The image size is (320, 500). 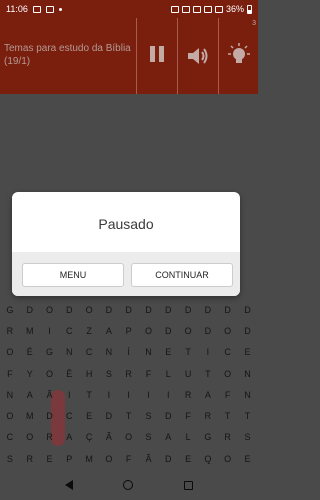 What do you see at coordinates (188, 485) in the screenshot?
I see `recents-icon` at bounding box center [188, 485].